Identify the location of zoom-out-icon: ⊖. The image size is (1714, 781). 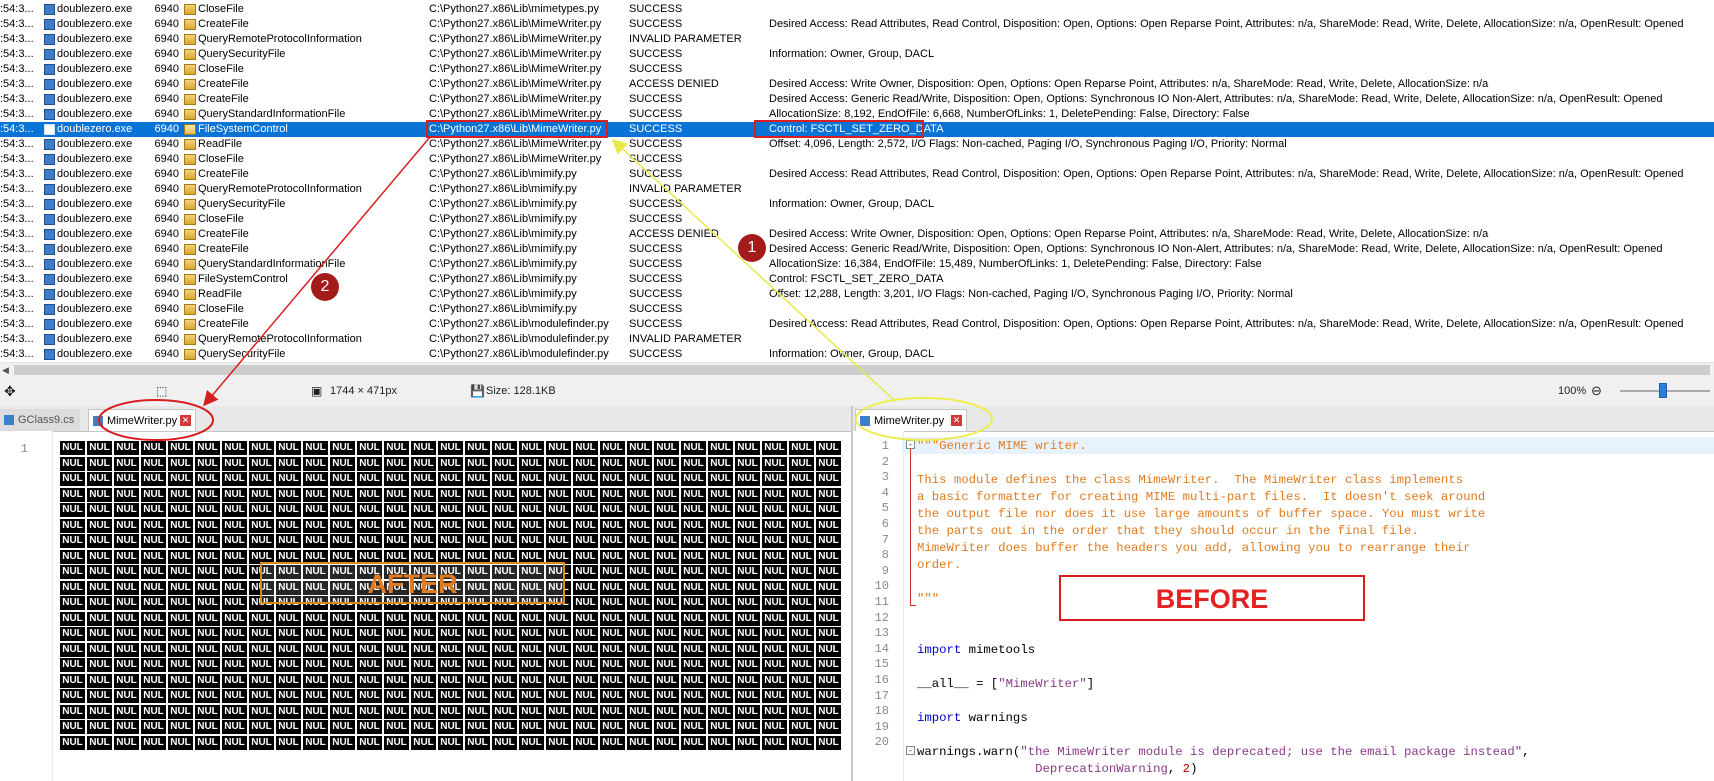
(1596, 391).